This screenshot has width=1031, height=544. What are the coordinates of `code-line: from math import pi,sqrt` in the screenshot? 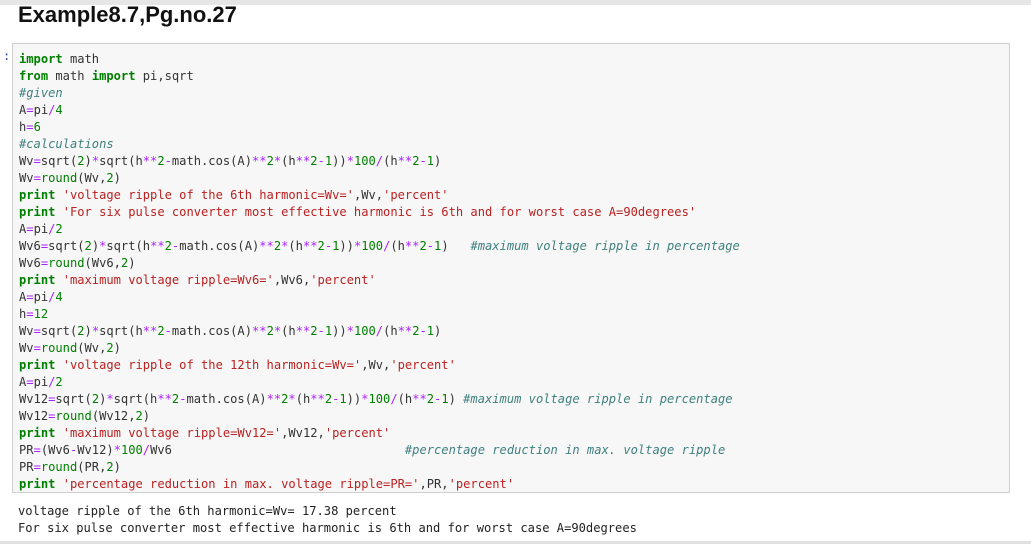 It's located at (379, 76).